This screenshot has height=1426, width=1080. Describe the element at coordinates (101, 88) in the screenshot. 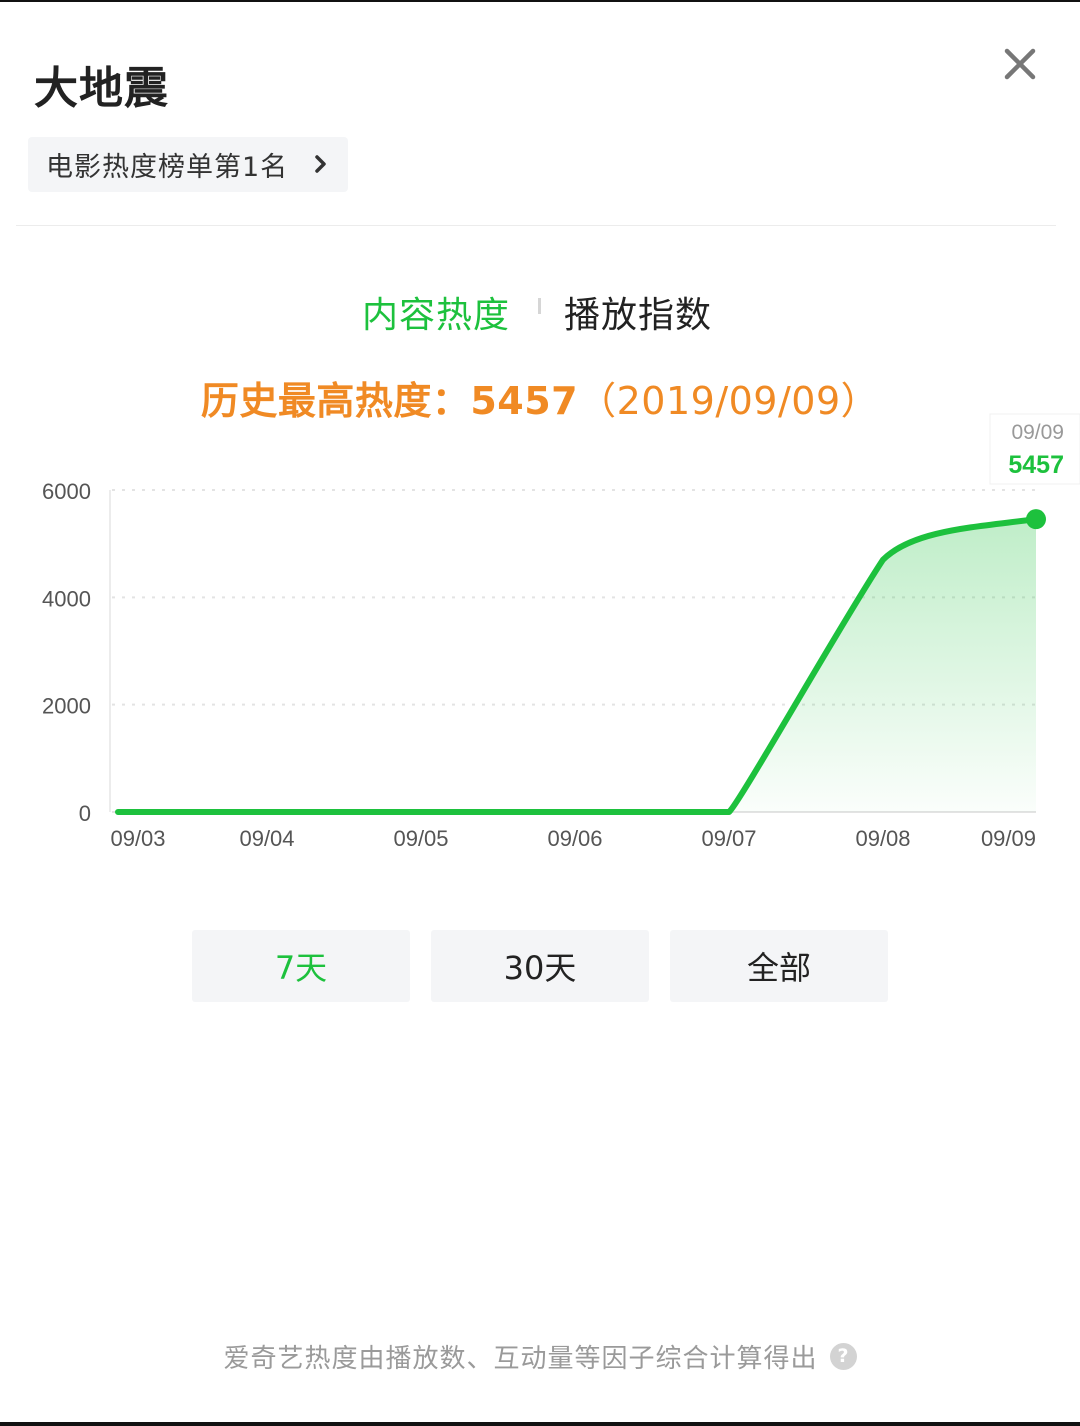

I see `page-title: 大地震` at that location.